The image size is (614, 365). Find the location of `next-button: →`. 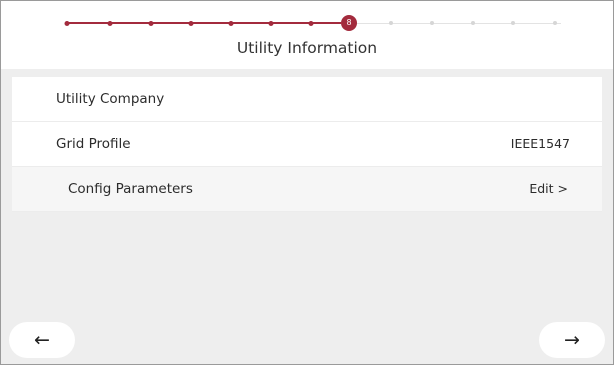

next-button: → is located at coordinates (572, 340).